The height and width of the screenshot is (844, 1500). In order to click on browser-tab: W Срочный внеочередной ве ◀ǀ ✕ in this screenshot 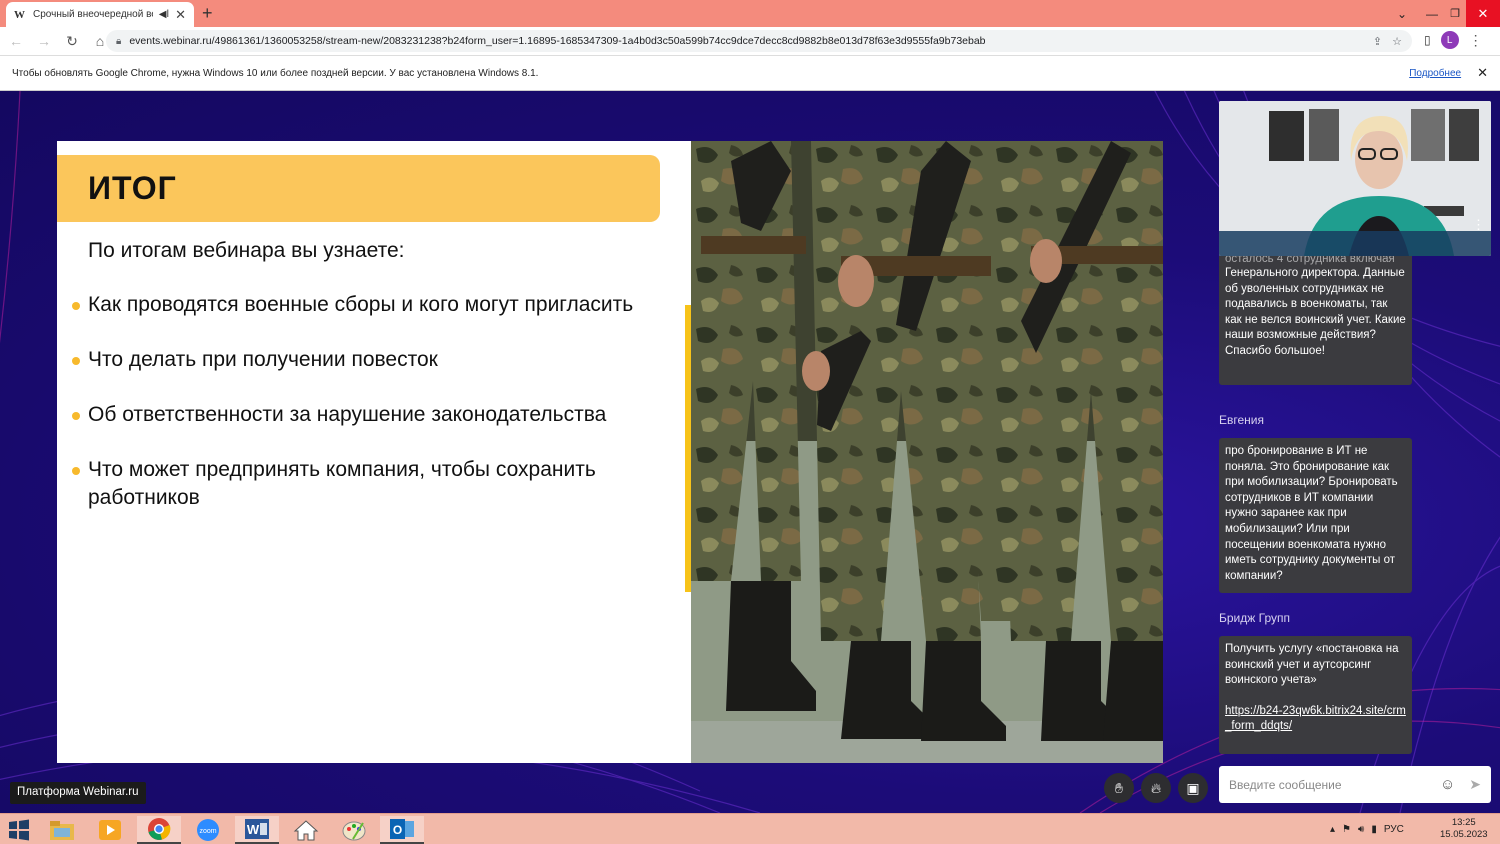, I will do `click(100, 14)`.